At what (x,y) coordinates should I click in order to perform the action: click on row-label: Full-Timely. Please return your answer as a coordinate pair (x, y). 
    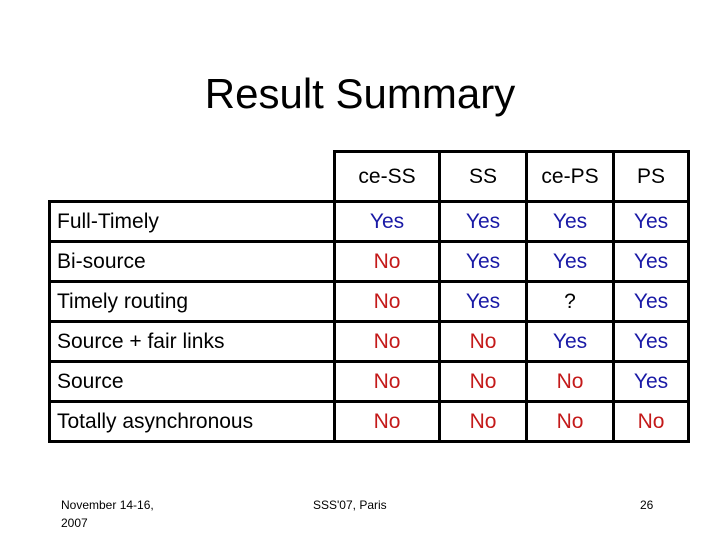
    Looking at the image, I should click on (192, 221).